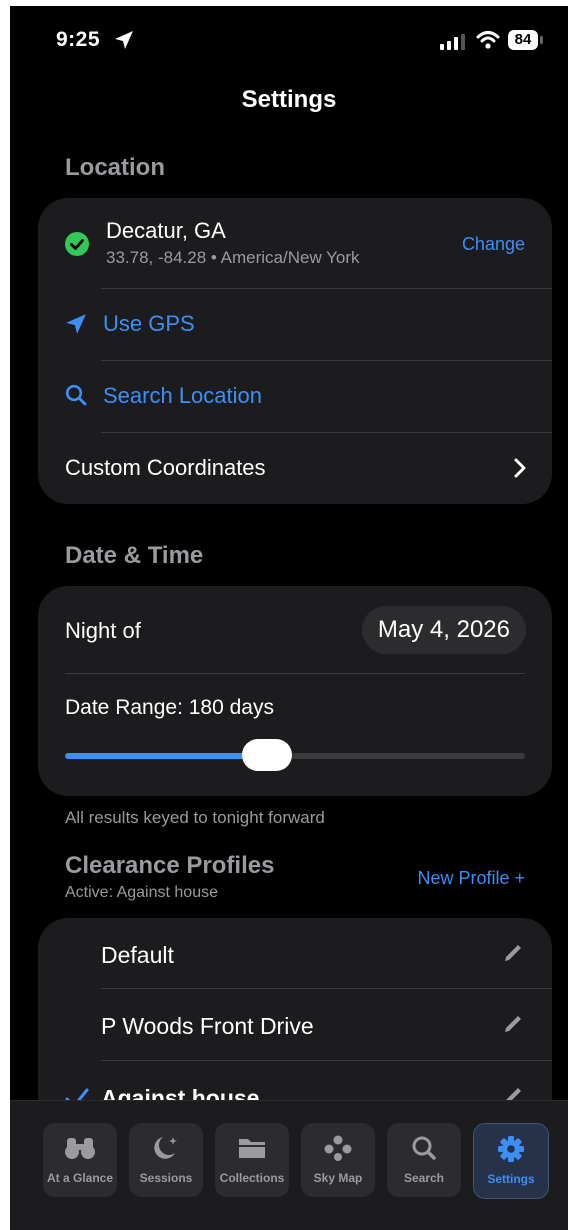 Image resolution: width=568 pixels, height=1230 pixels. Describe the element at coordinates (77, 244) in the screenshot. I see `checkmark-circle-icon` at that location.